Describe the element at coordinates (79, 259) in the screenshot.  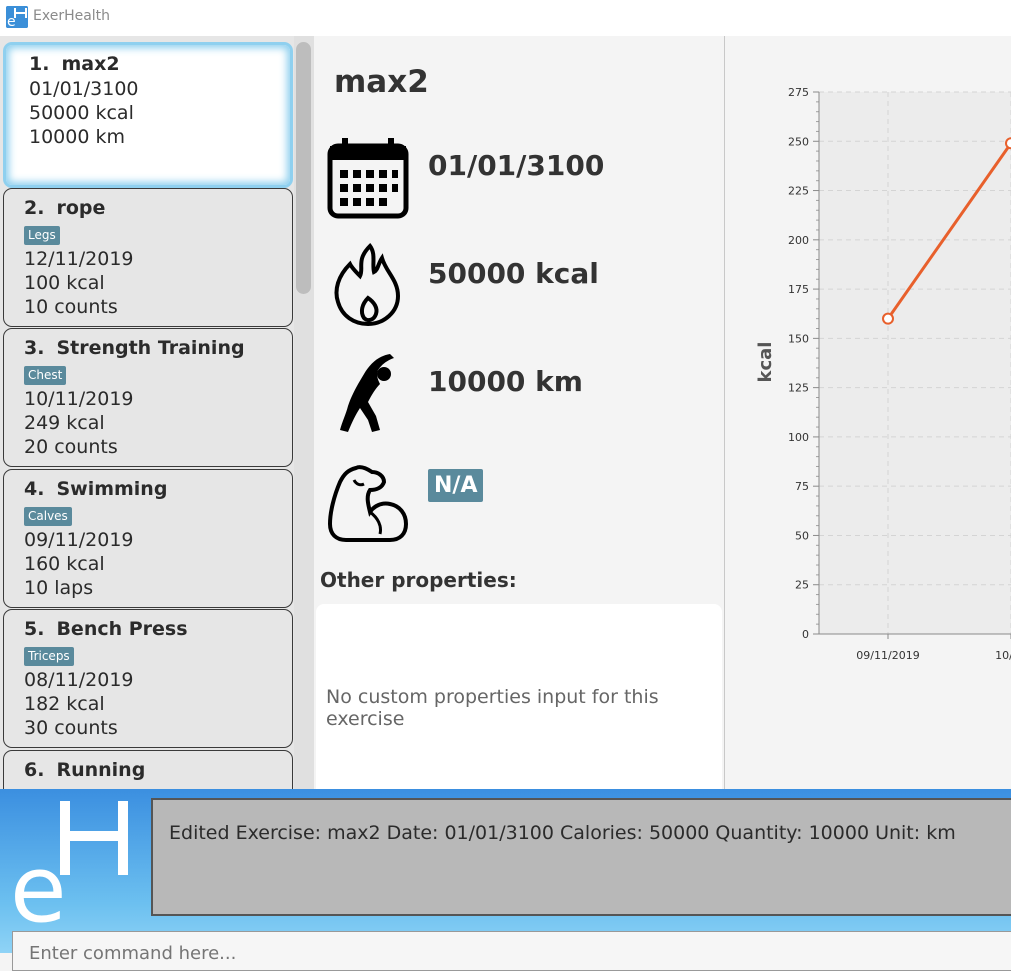
I see `exercise-date: 12/11/2019` at that location.